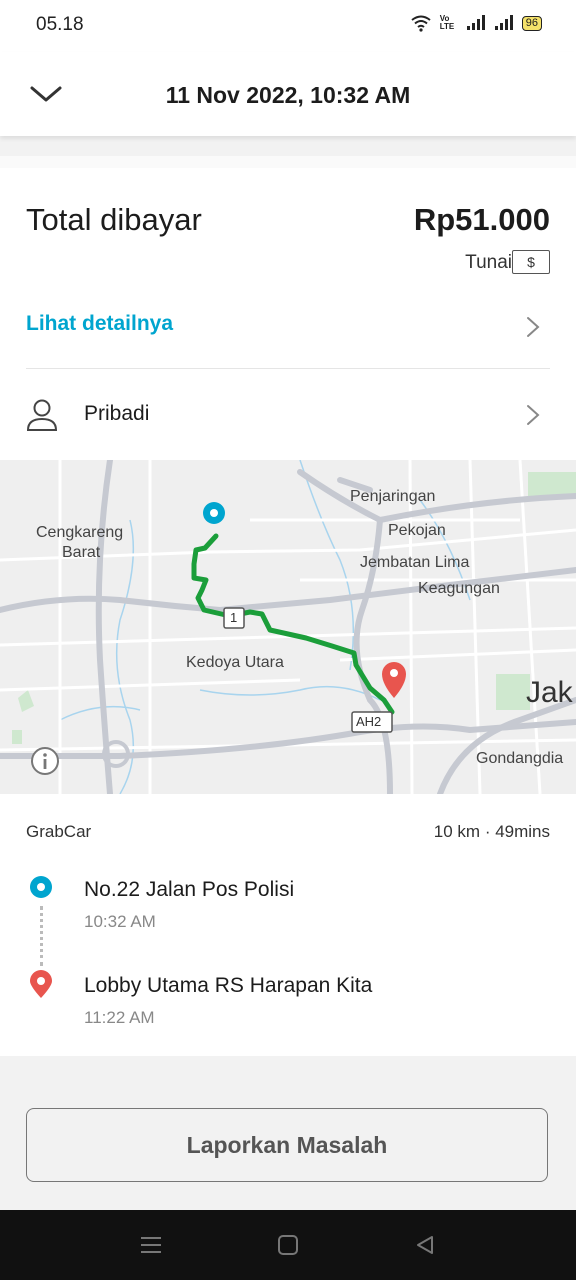 This screenshot has width=576, height=1280. Describe the element at coordinates (288, 162) in the screenshot. I see `divider-strip` at that location.